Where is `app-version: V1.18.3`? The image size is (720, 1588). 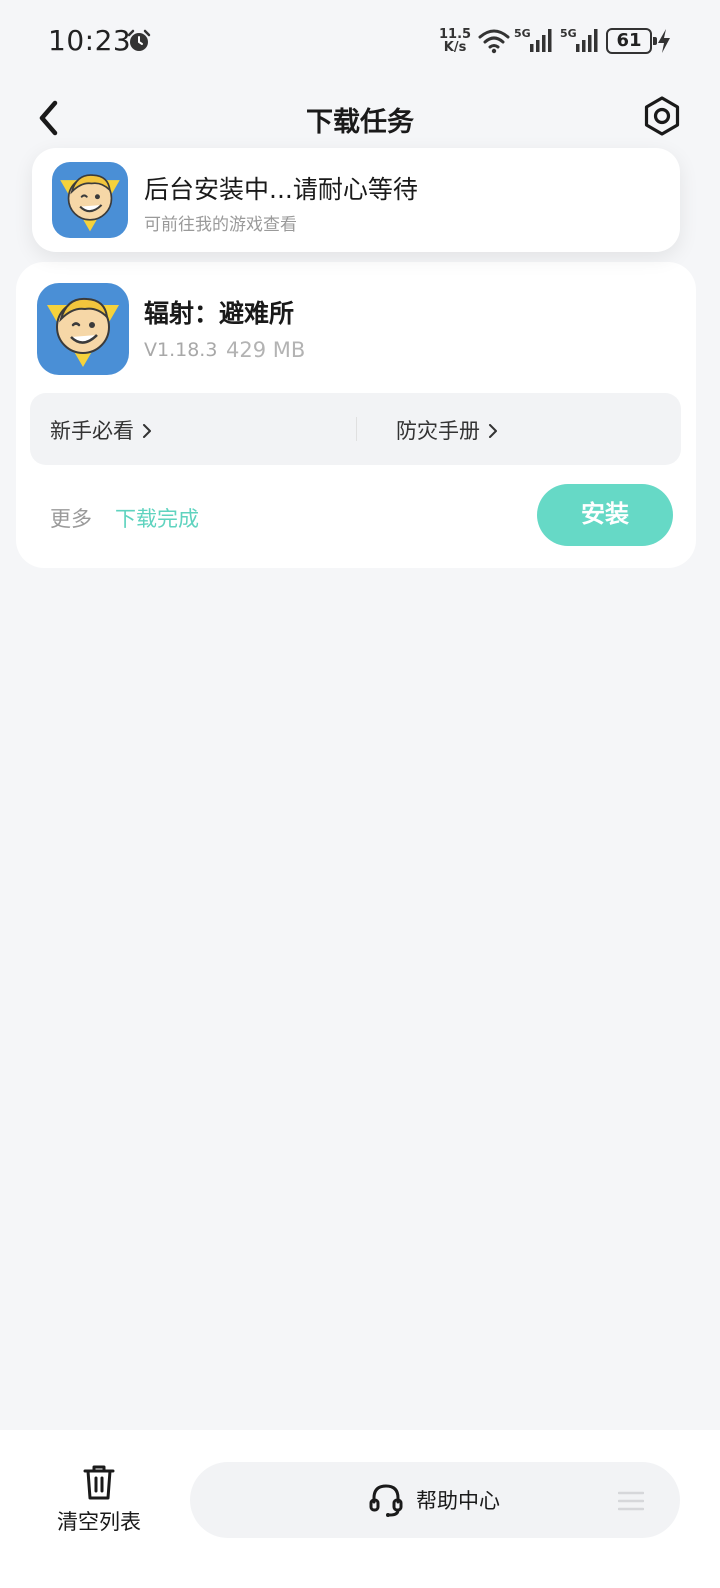 app-version: V1.18.3 is located at coordinates (181, 350).